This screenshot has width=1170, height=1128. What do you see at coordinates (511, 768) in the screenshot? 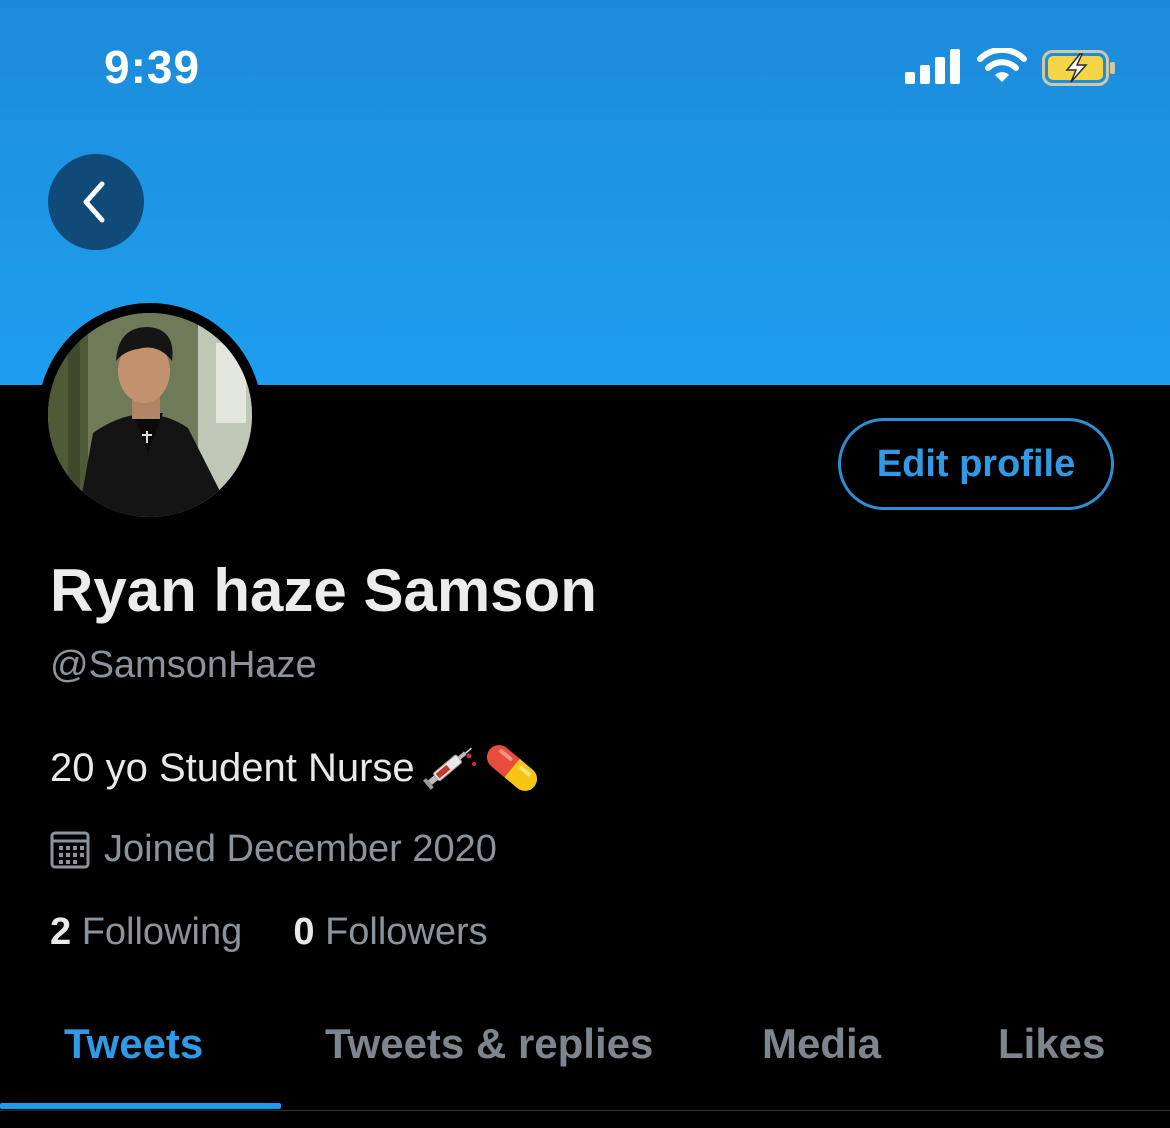
I see `pill-emoji` at bounding box center [511, 768].